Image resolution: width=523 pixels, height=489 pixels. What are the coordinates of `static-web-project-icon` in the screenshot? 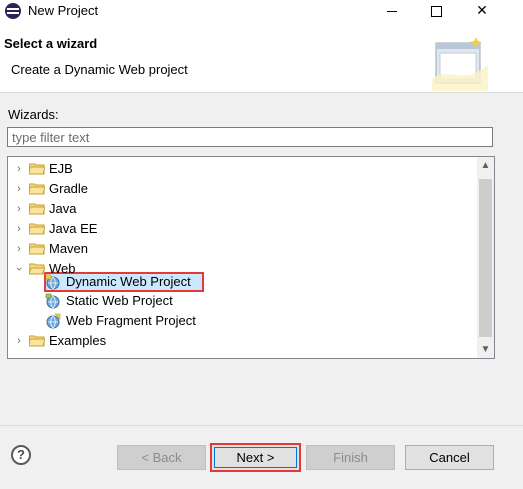 It's located at (52, 301).